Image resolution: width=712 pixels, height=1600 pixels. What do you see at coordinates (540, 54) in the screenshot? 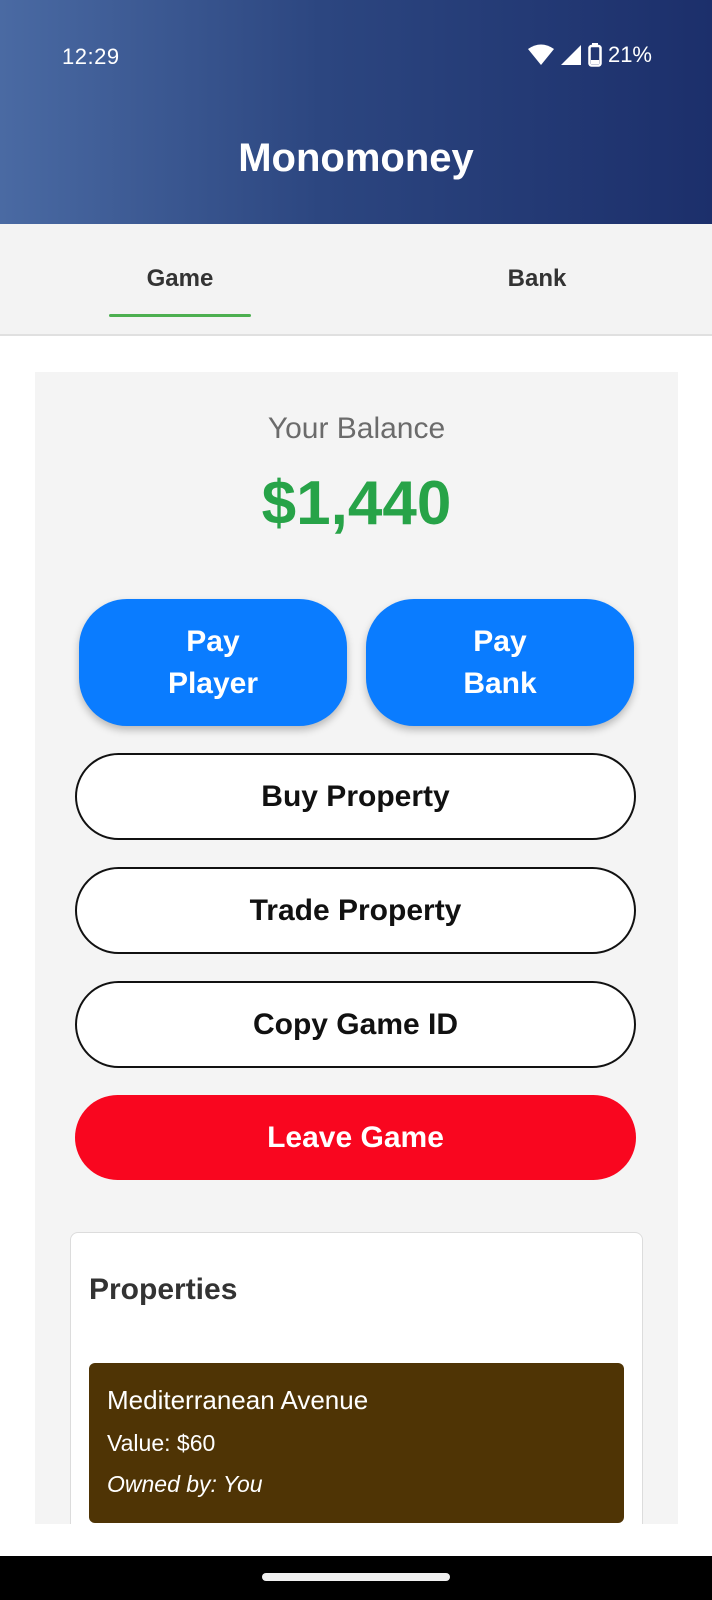
I see `wifi-icon` at bounding box center [540, 54].